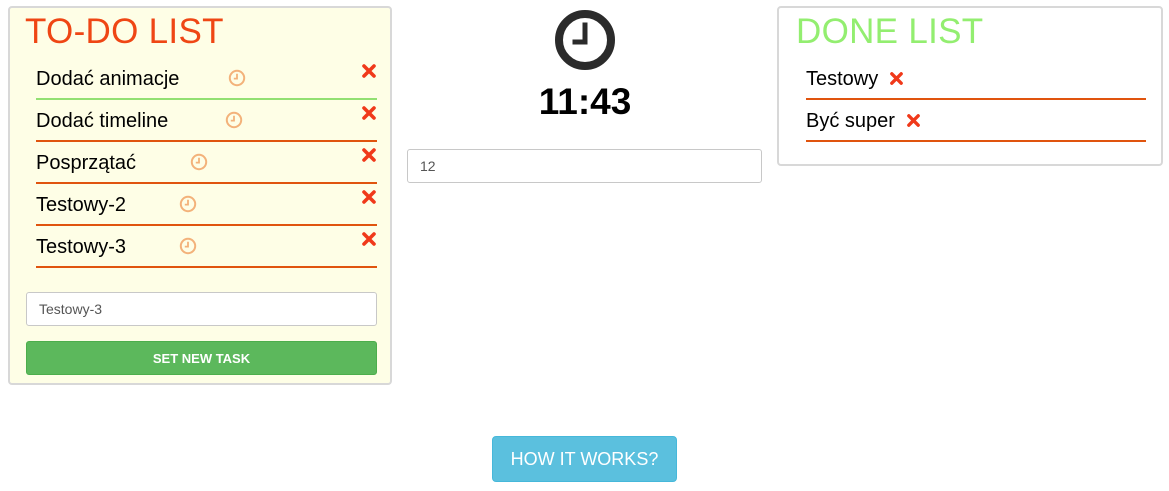 The width and height of the screenshot is (1169, 491). I want to click on done-list: Testowy Być super, so click(976, 100).